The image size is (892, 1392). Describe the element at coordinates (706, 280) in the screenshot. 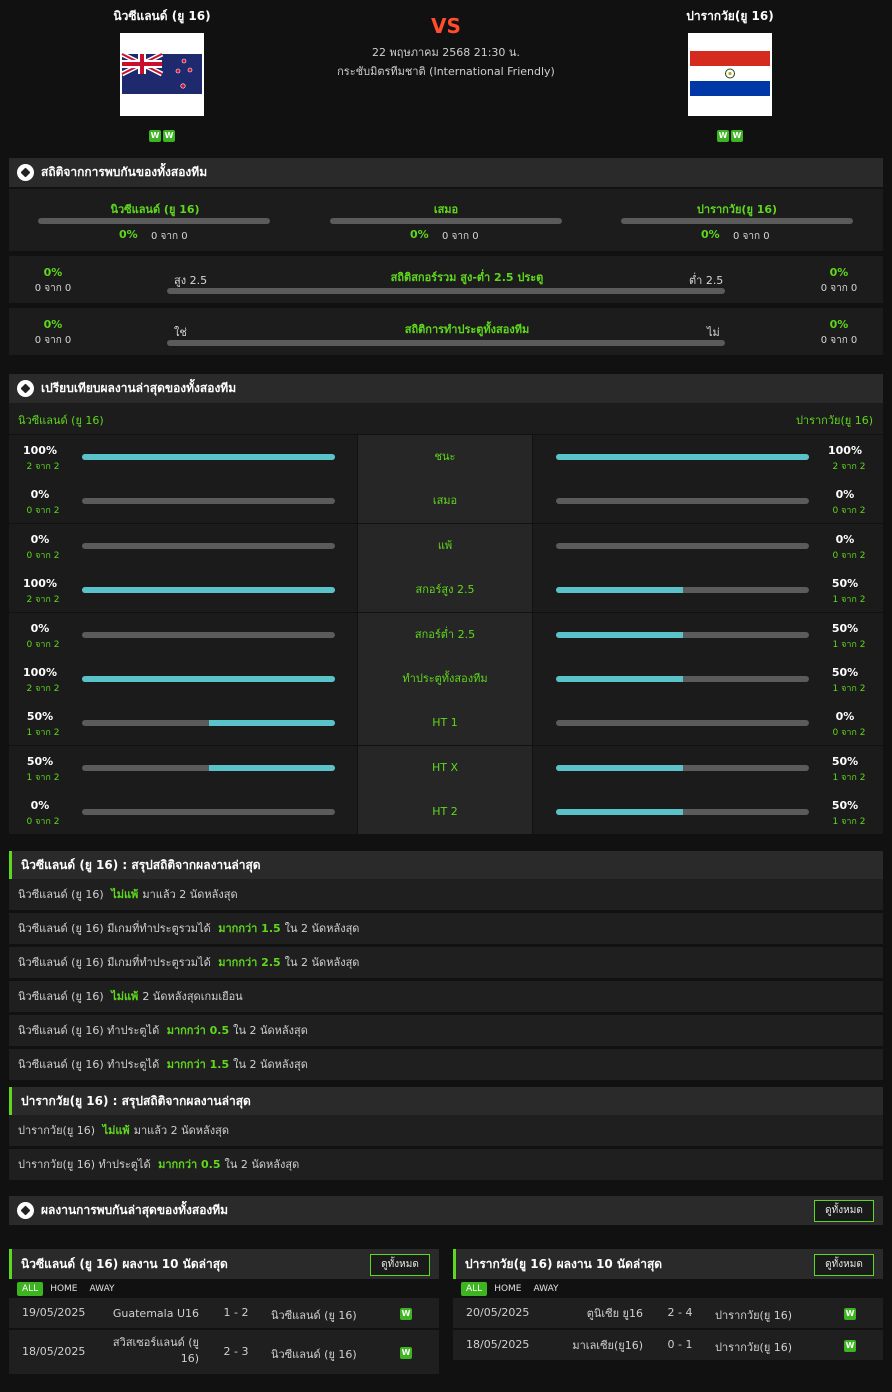

I see `ou-right-label: ต่ำ 2.5` at that location.